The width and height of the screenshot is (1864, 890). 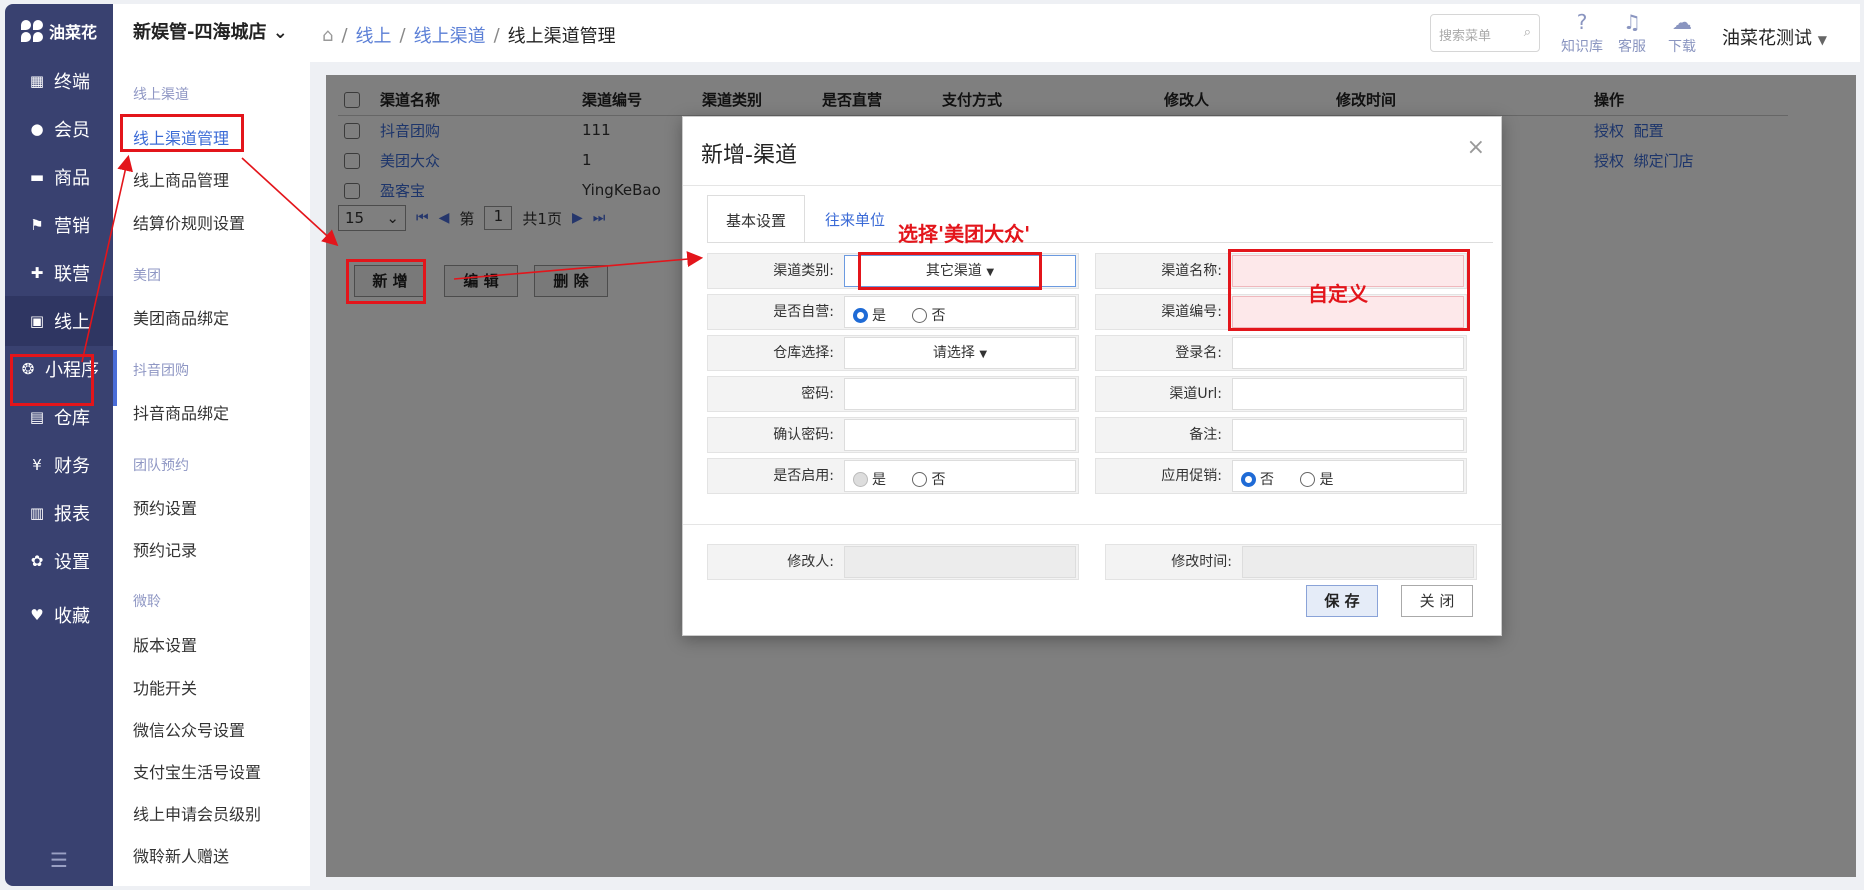 I want to click on topicon-label: 知识库, so click(x=1582, y=47).